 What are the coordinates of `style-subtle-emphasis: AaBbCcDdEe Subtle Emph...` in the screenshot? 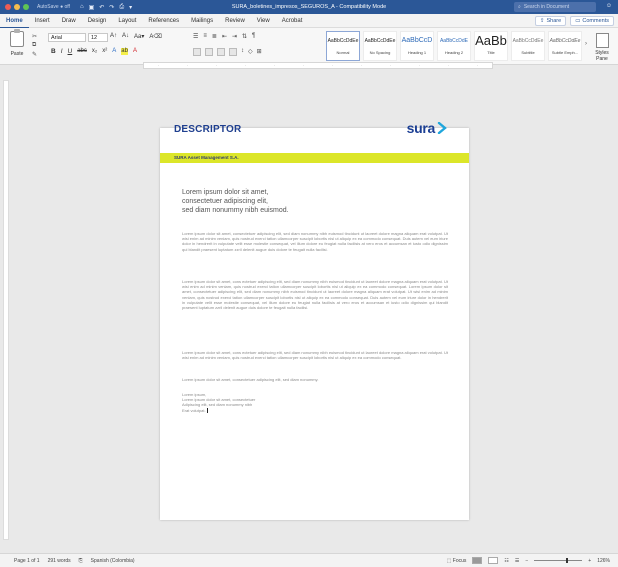 It's located at (565, 46).